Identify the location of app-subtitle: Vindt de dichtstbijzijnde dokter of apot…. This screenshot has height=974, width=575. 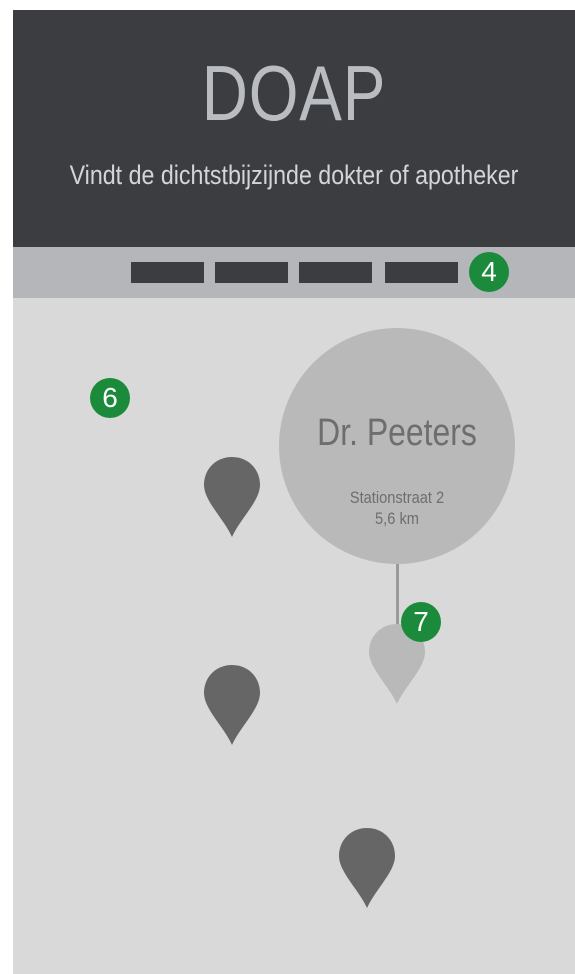
(294, 175).